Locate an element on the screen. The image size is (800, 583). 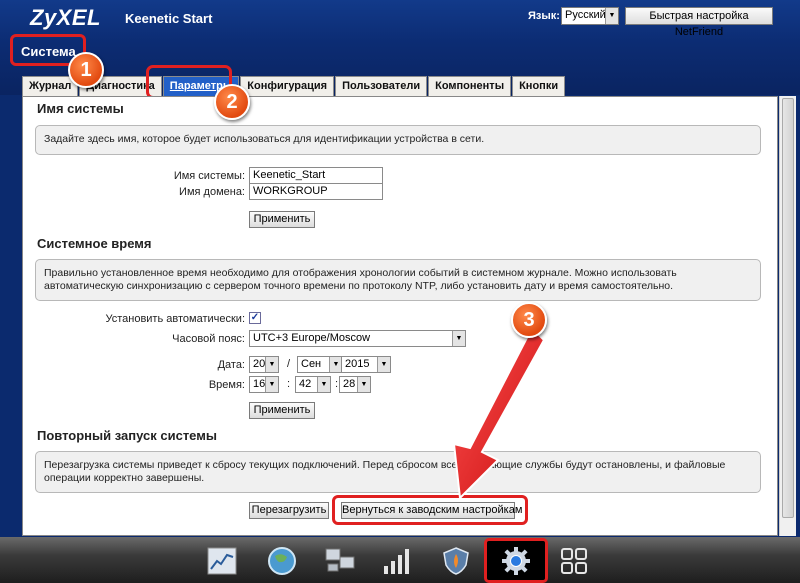
scrollbar is located at coordinates (787, 316).